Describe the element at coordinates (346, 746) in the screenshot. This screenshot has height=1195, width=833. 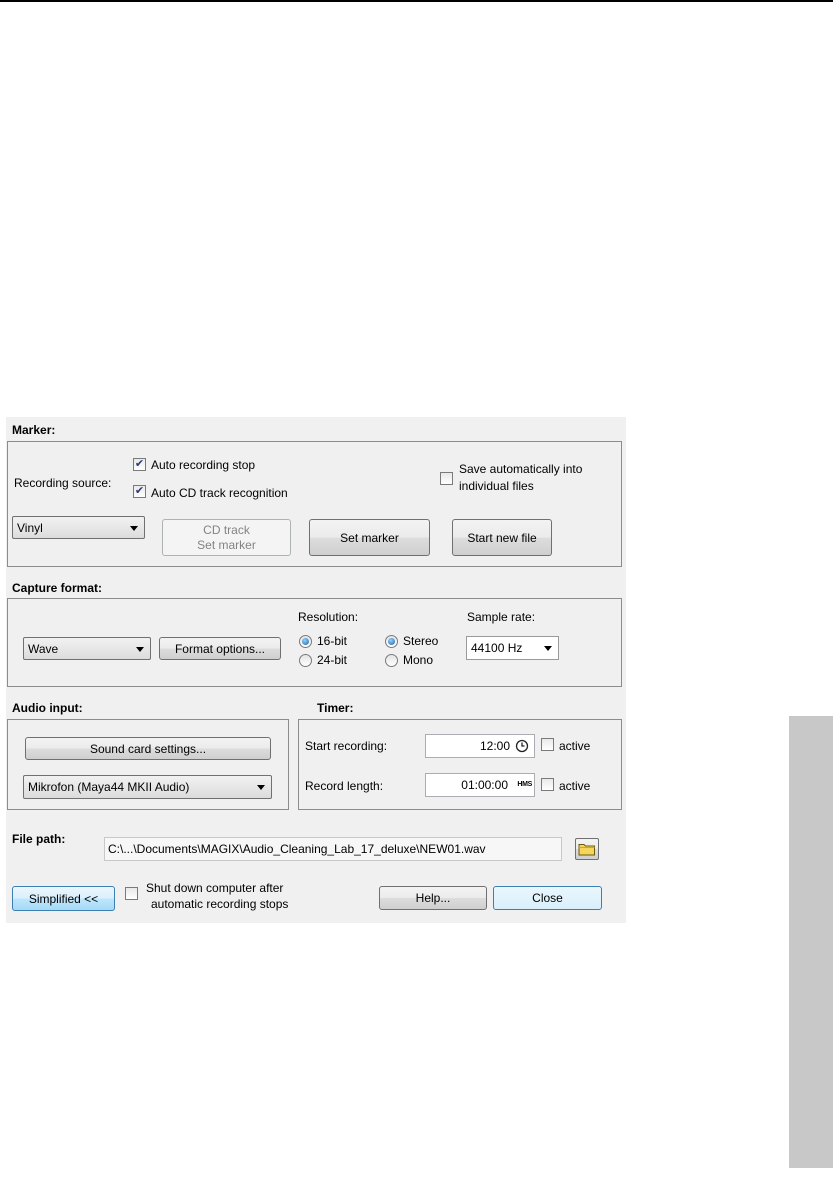
I see `start-recording-label: Start recording:` at that location.